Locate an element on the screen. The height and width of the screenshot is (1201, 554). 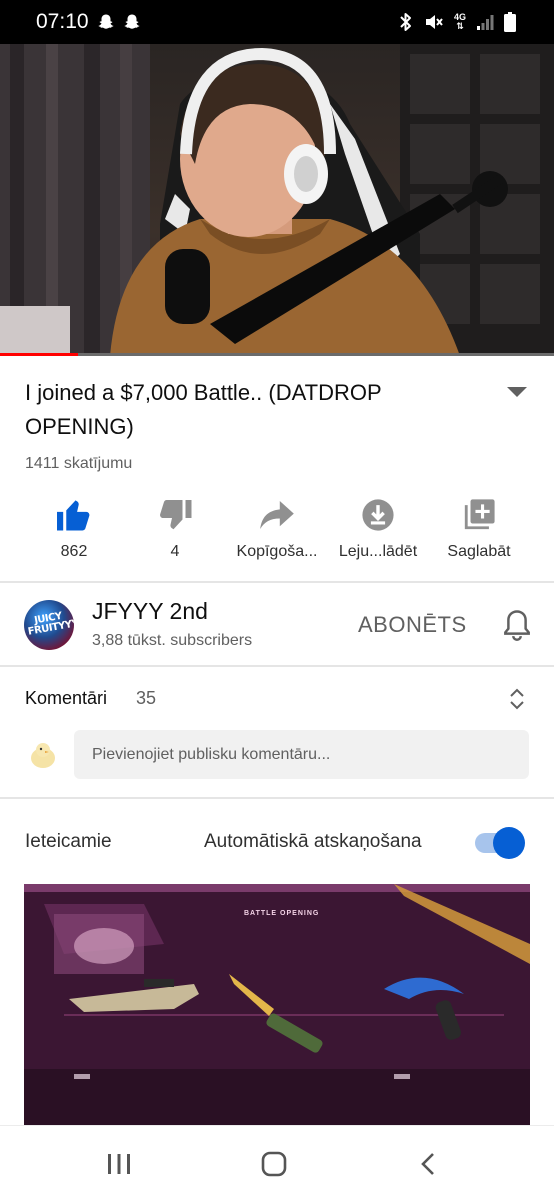
thumbnail-text: BATTLE OPENING is located at coordinates (282, 913).